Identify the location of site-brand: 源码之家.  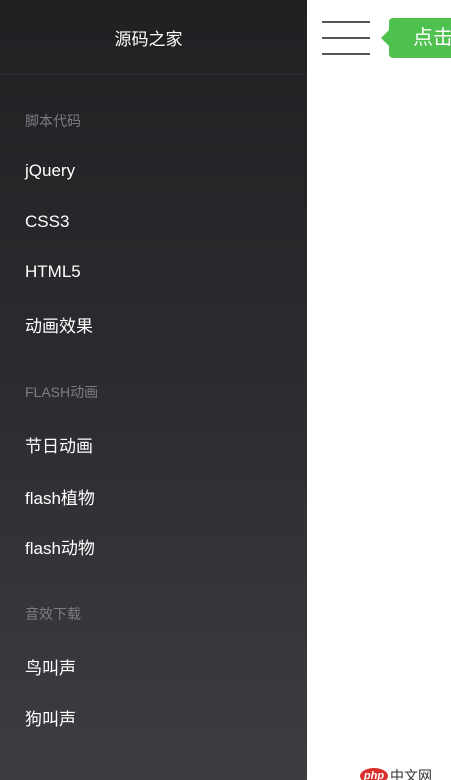
(153, 37).